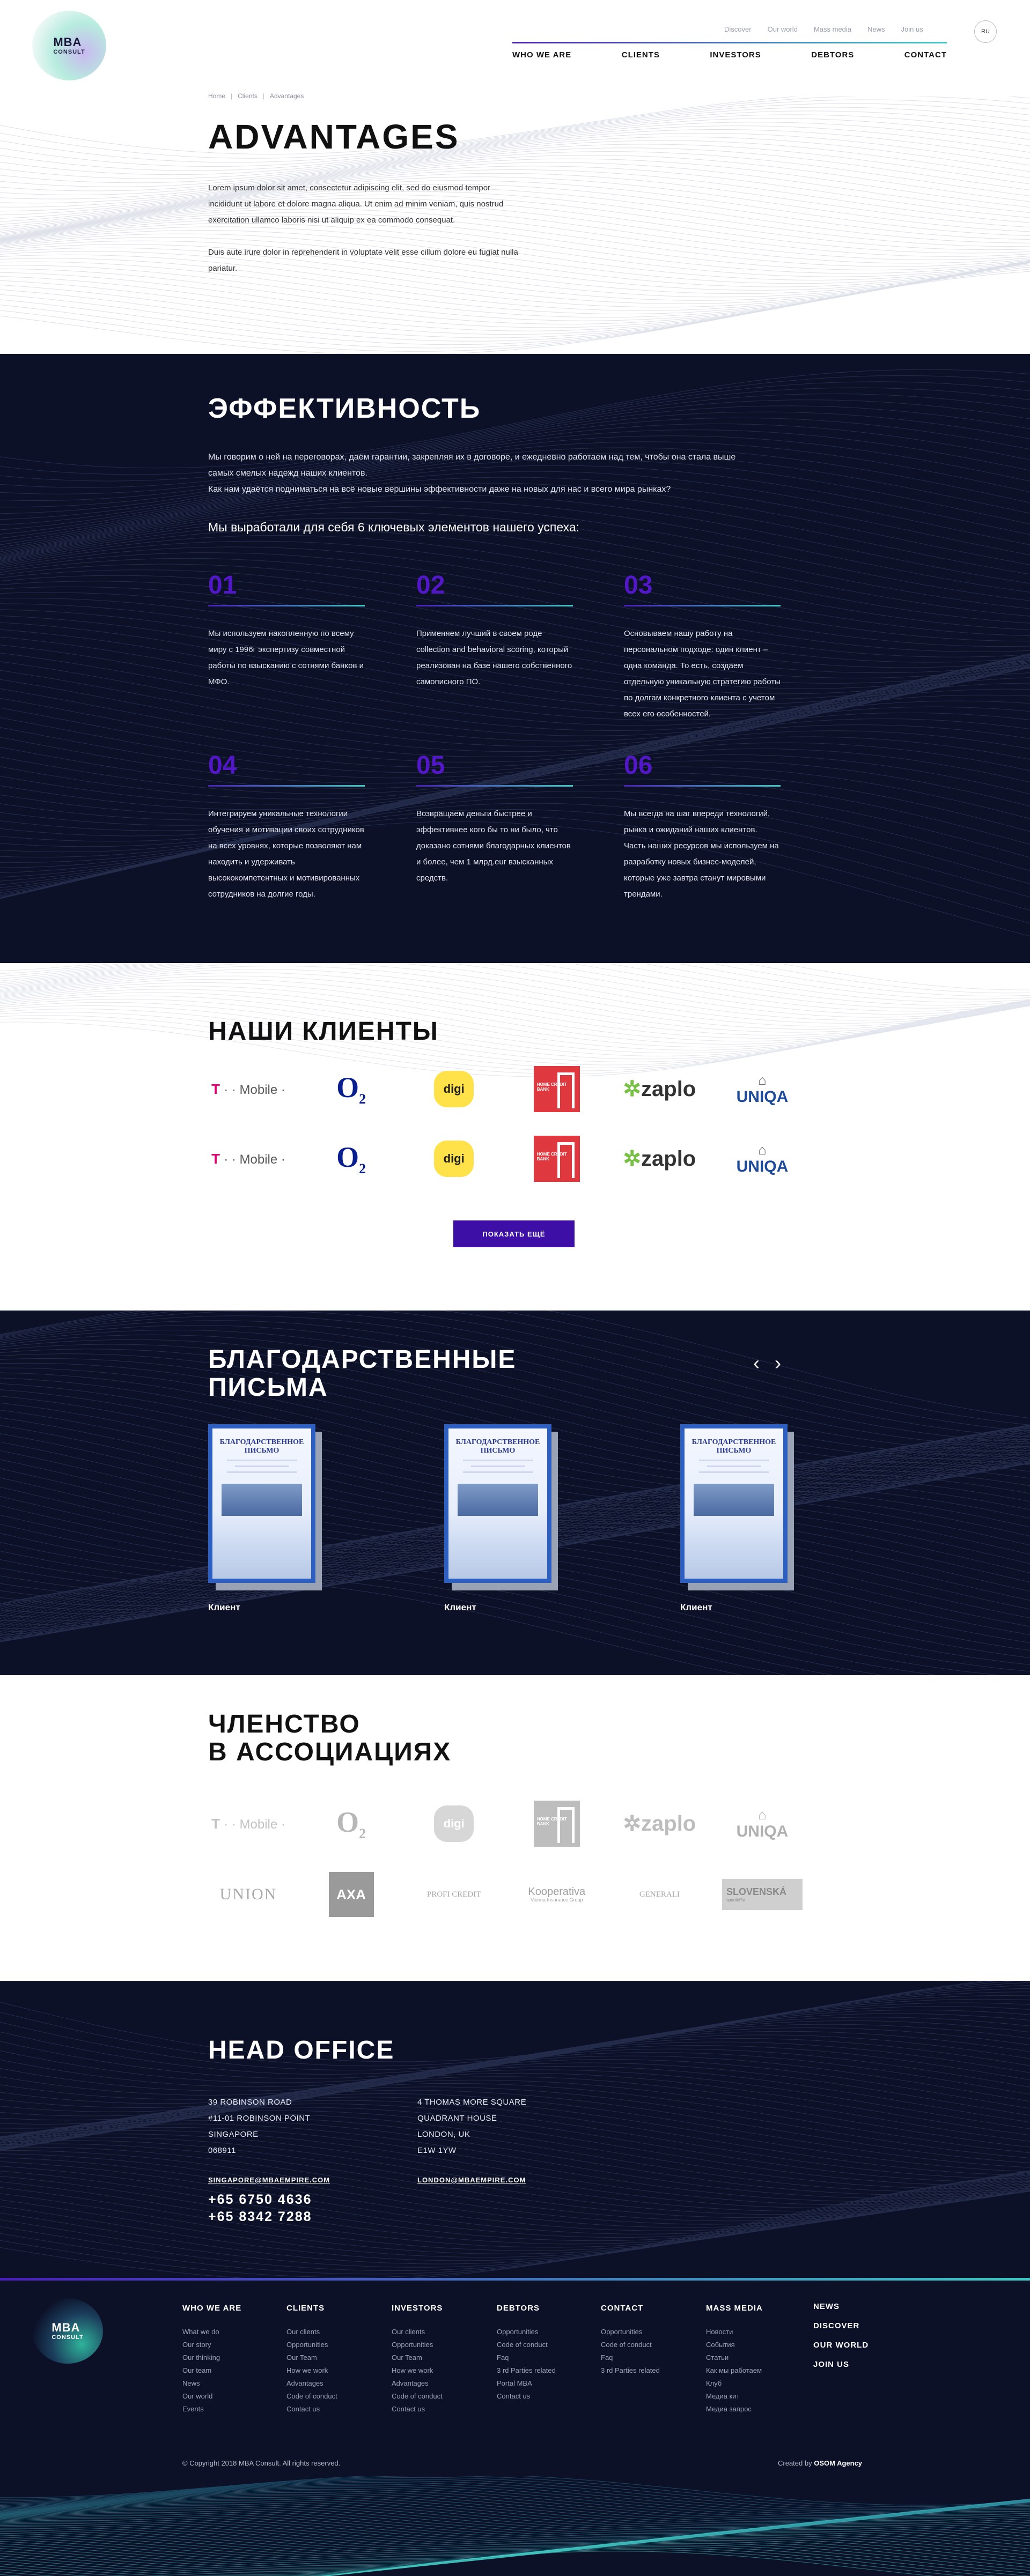 The image size is (1030, 2576). Describe the element at coordinates (526, 2383) in the screenshot. I see `footer-link: Portal MBA` at that location.